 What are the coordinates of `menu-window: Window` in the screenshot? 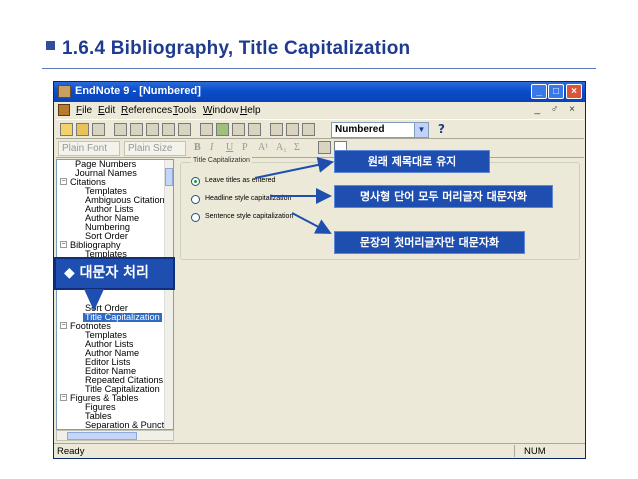 It's located at (221, 110).